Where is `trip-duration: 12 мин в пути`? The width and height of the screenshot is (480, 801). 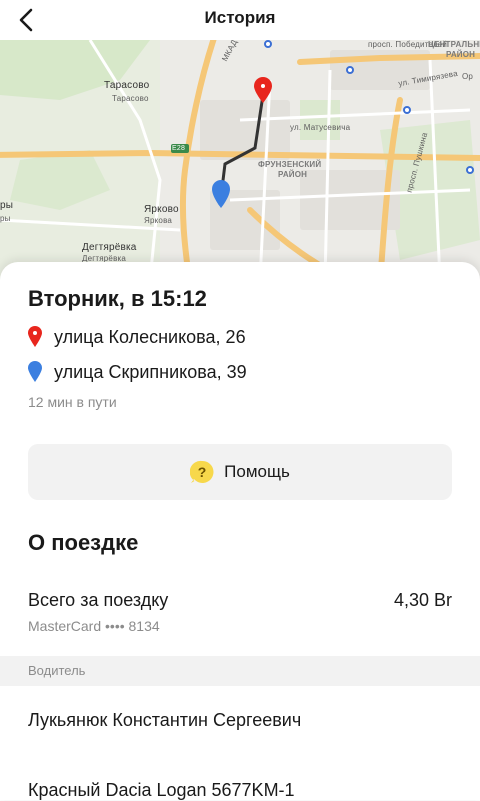 trip-duration: 12 мин в пути is located at coordinates (72, 402).